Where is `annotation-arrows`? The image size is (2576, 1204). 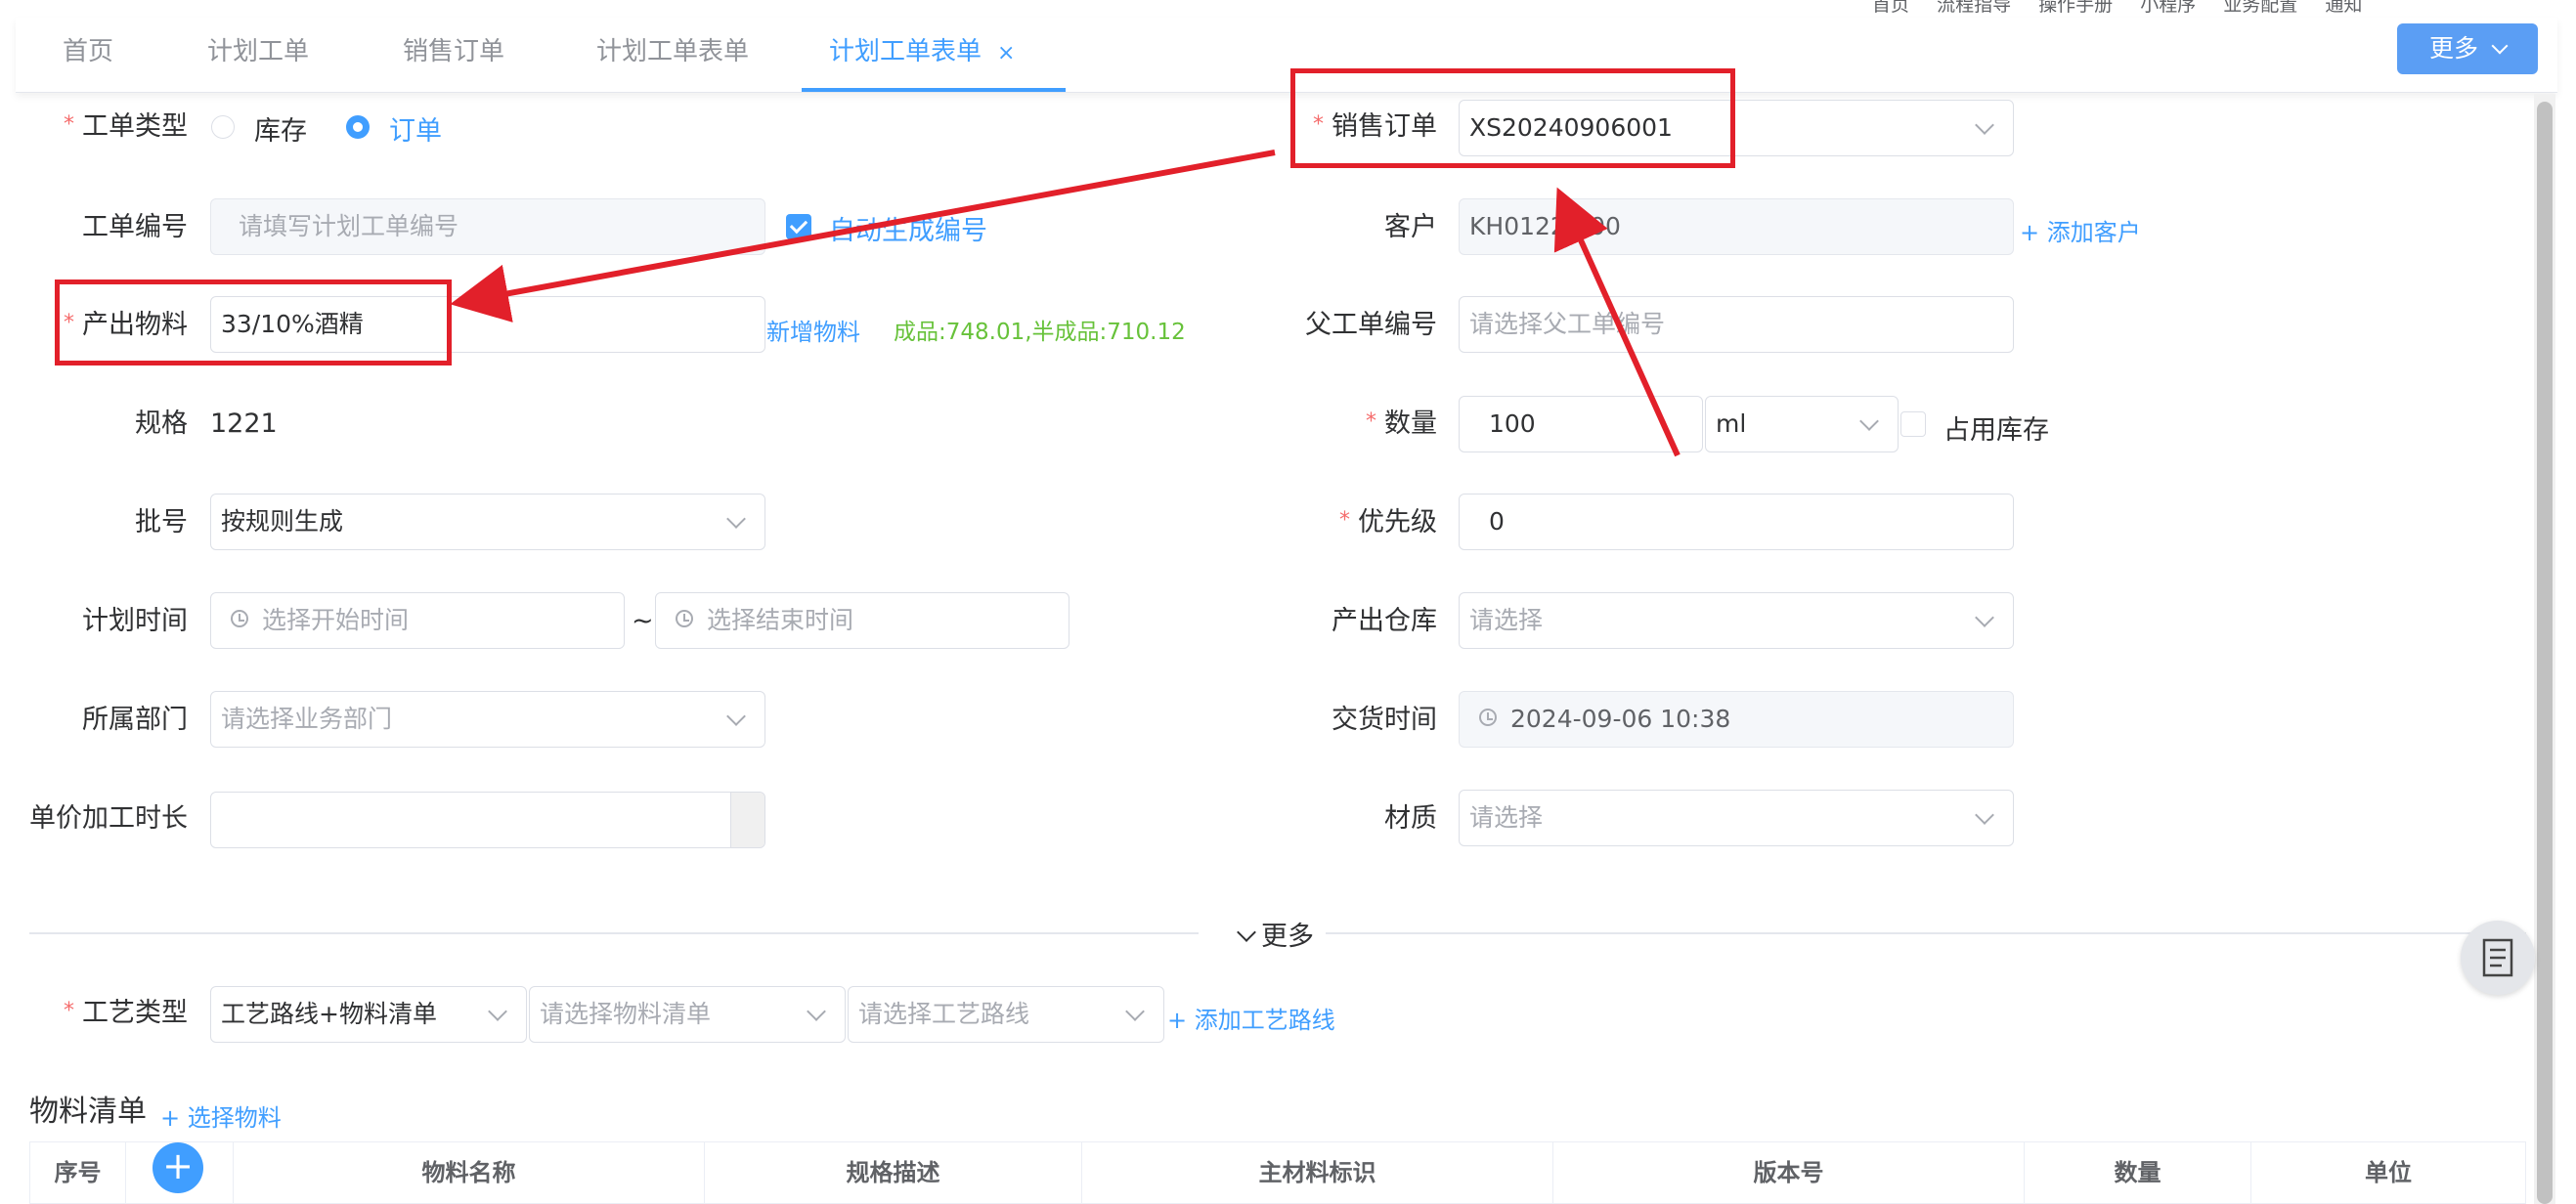 annotation-arrows is located at coordinates (1065, 303).